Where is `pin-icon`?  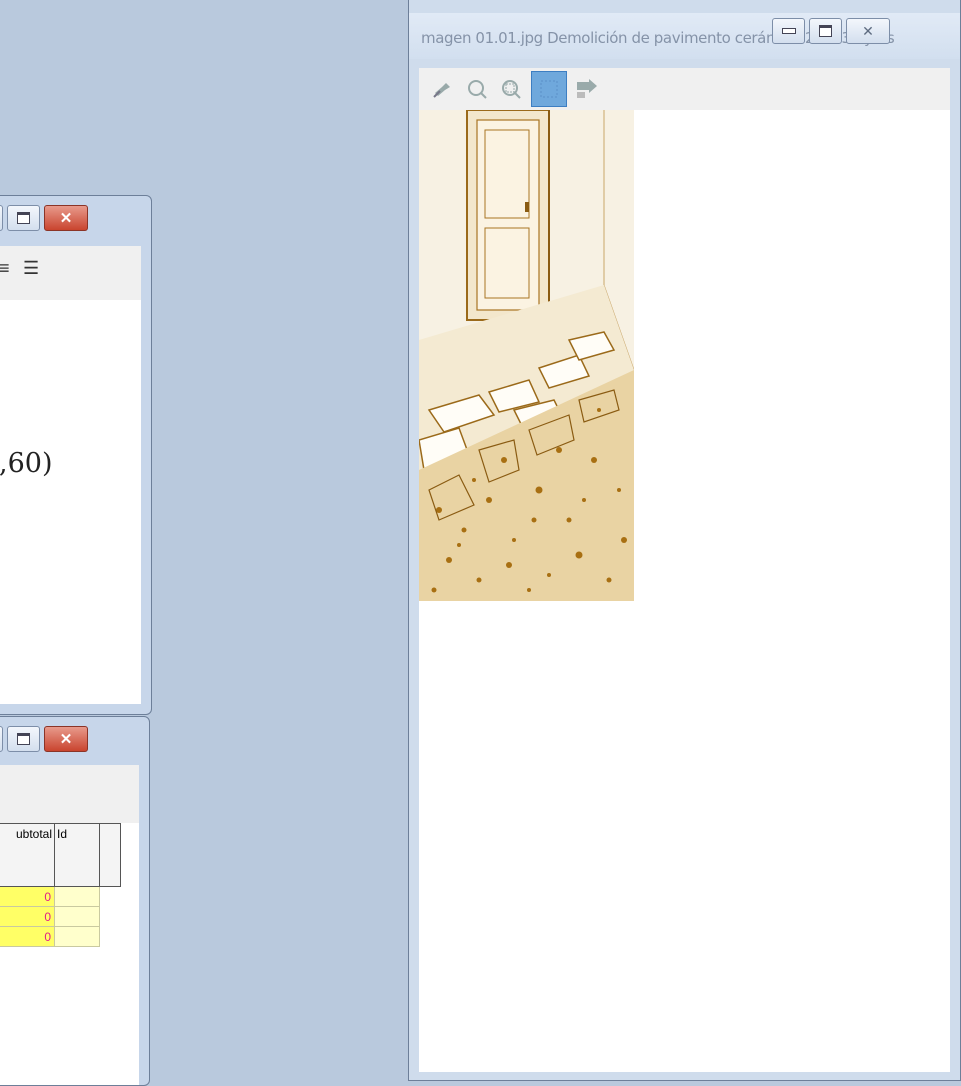 pin-icon is located at coordinates (443, 89).